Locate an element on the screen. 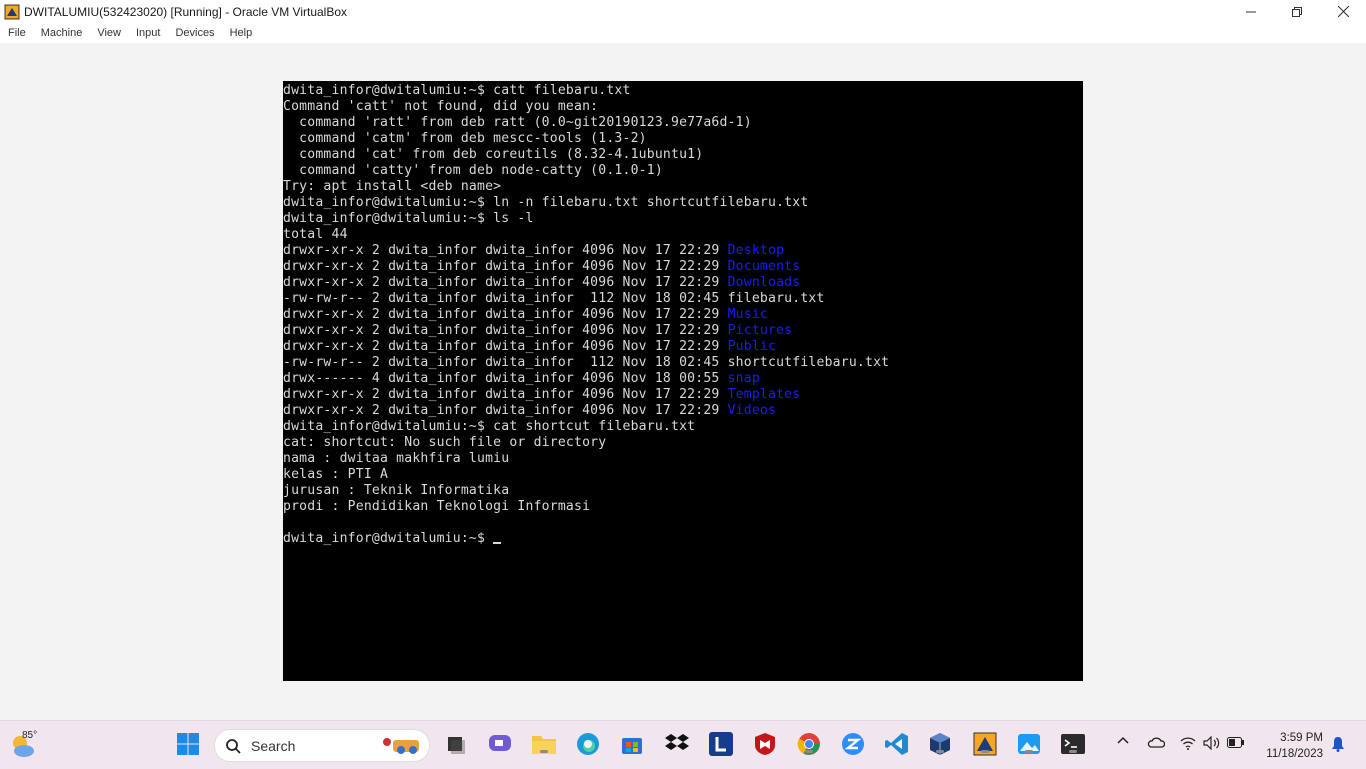 The width and height of the screenshot is (1366, 769). store-icon is located at coordinates (632, 746).